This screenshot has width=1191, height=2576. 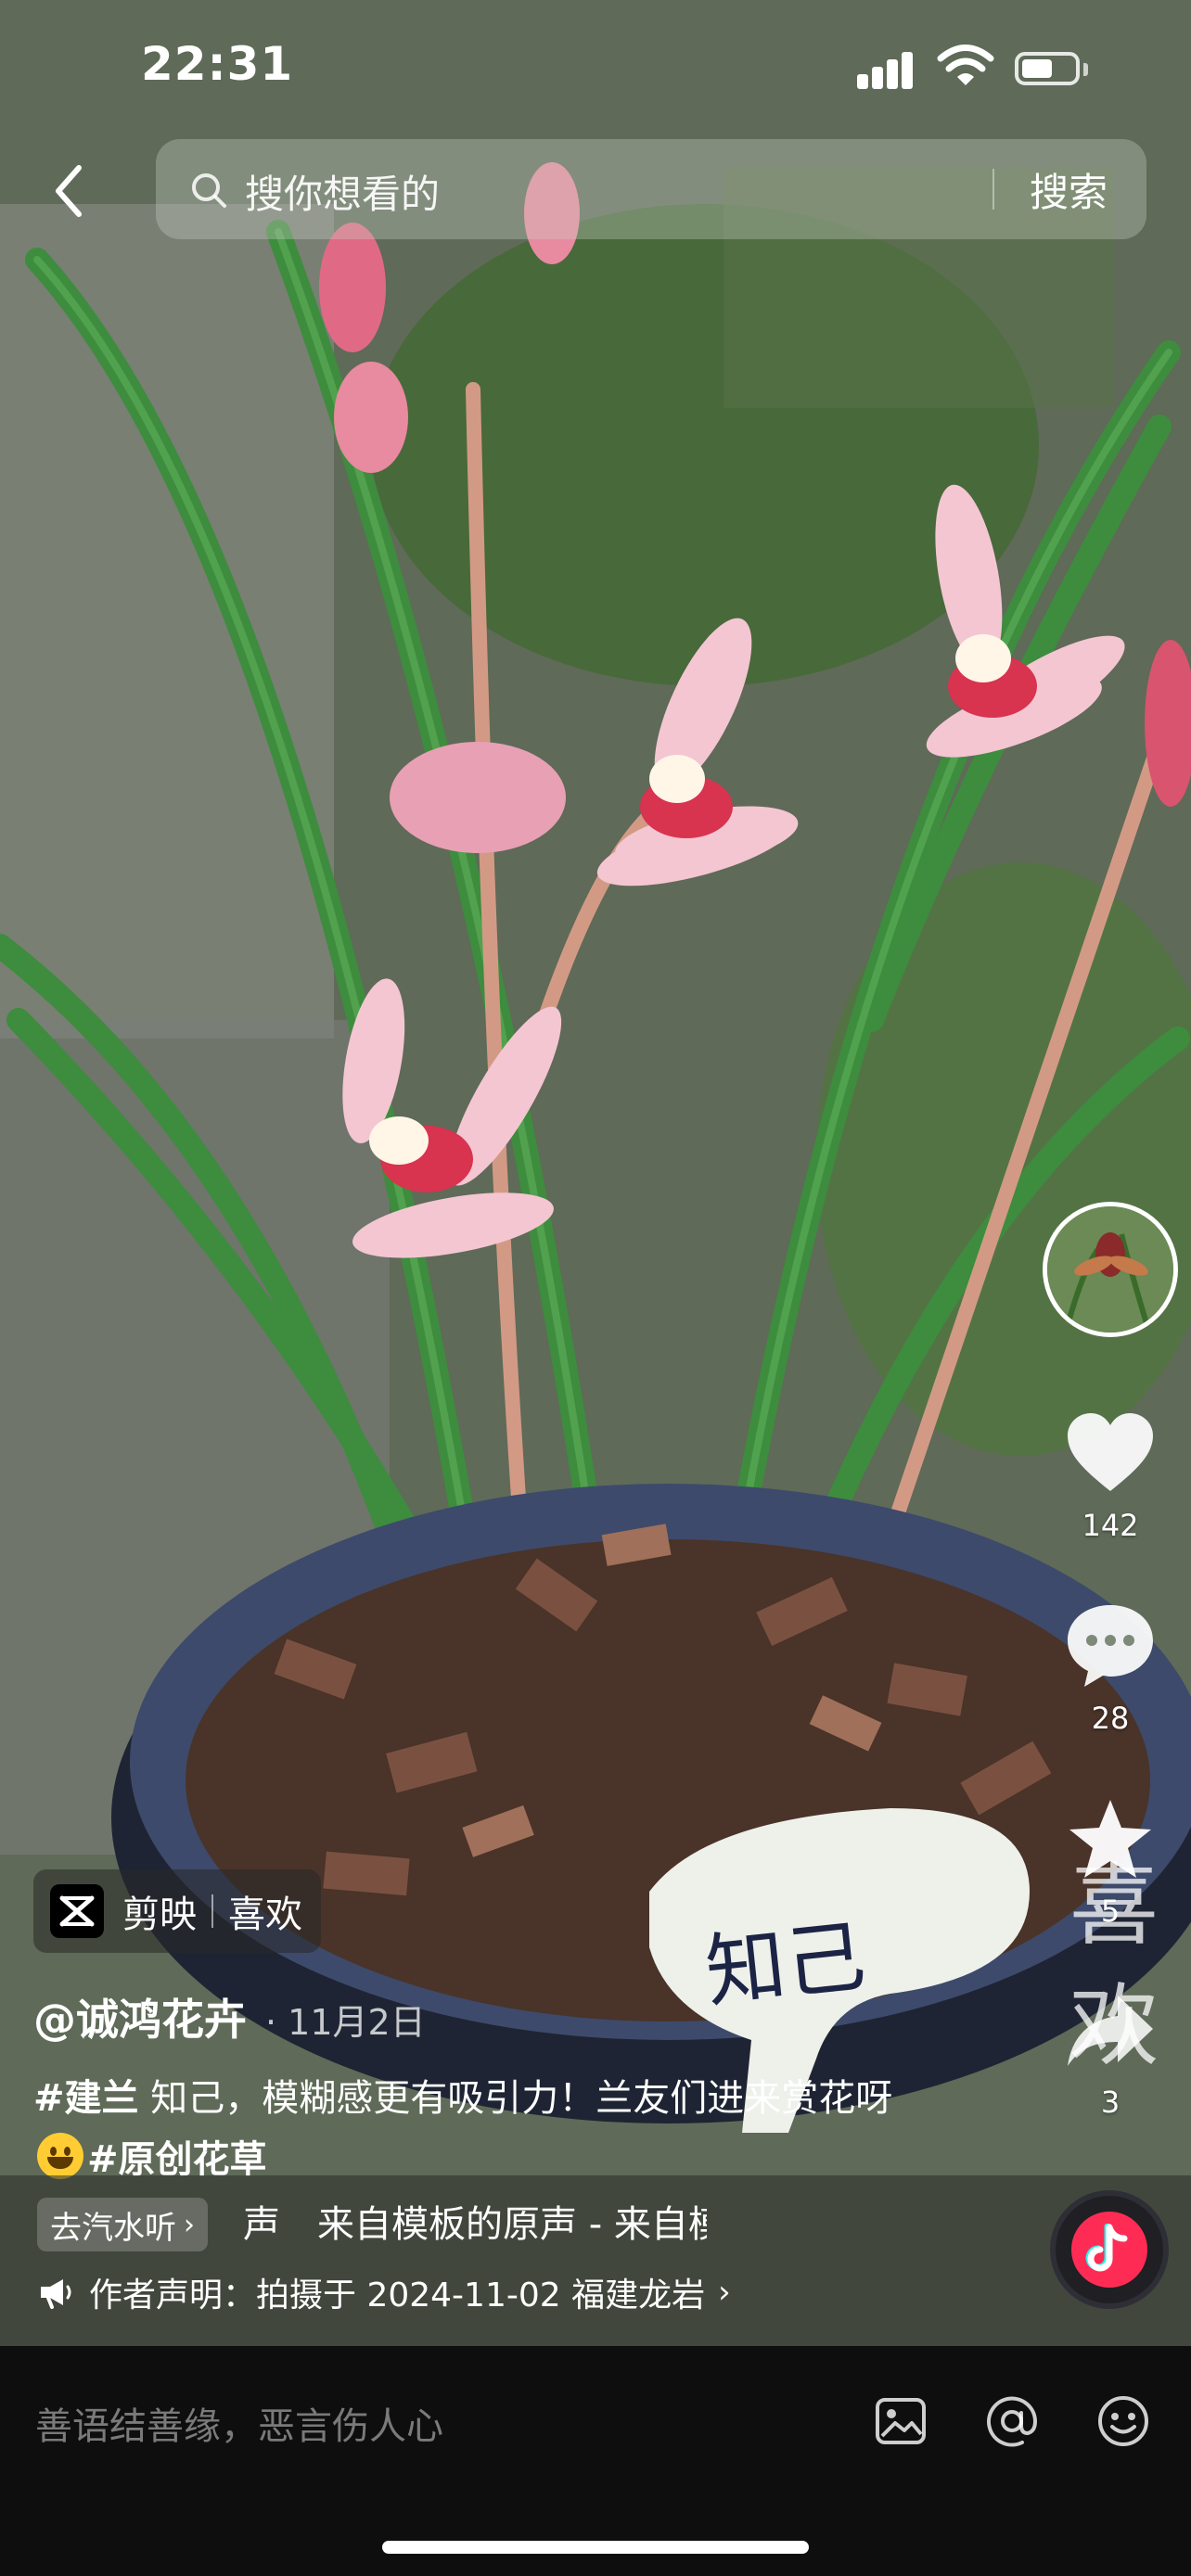 I want to click on search-icon, so click(x=209, y=191).